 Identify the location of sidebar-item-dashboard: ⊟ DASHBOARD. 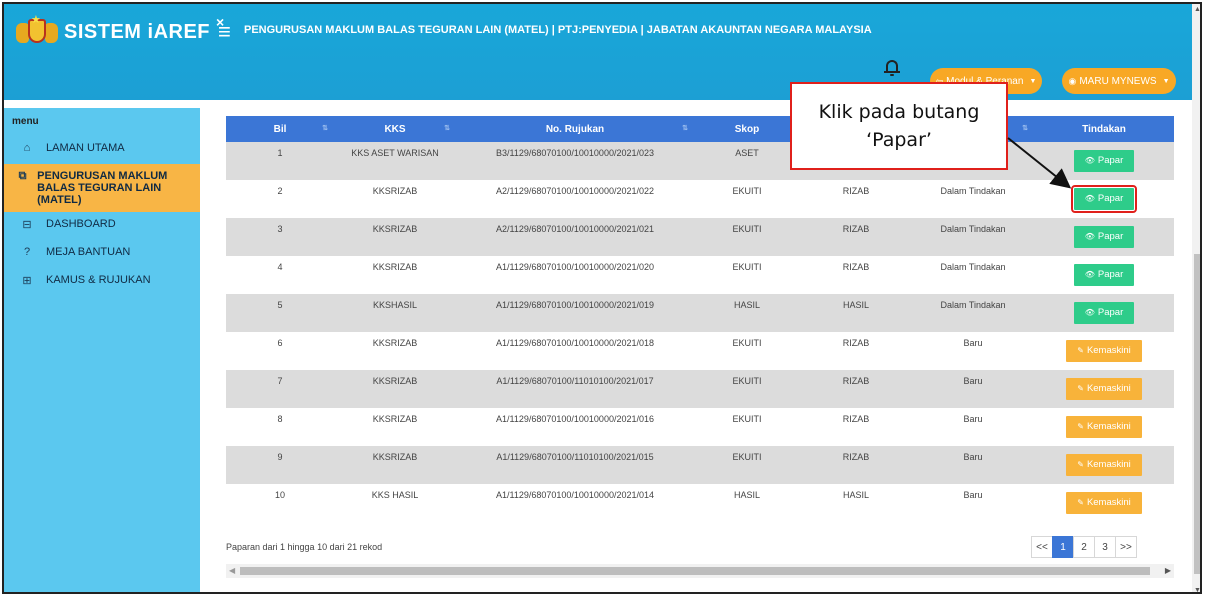
(102, 226).